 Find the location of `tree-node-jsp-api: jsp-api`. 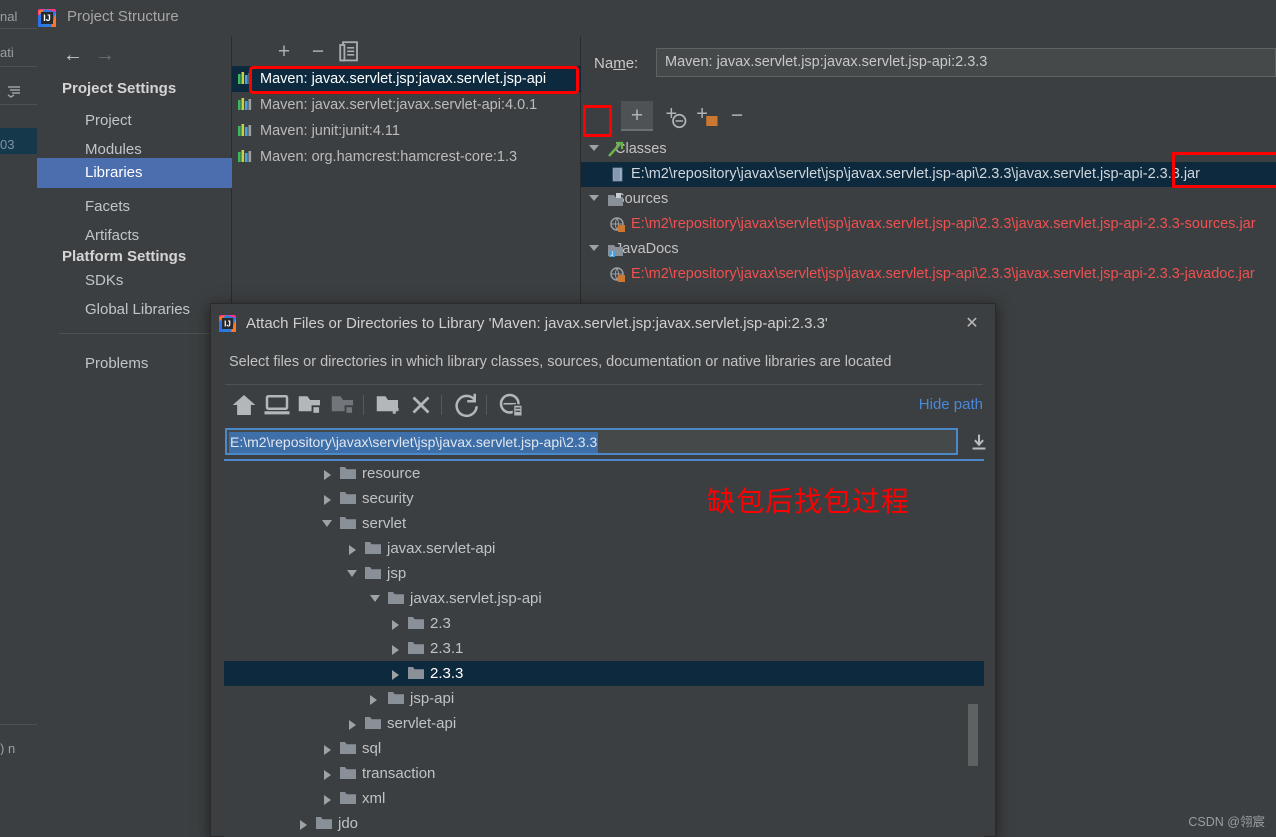

tree-node-jsp-api: jsp-api is located at coordinates (604, 698).